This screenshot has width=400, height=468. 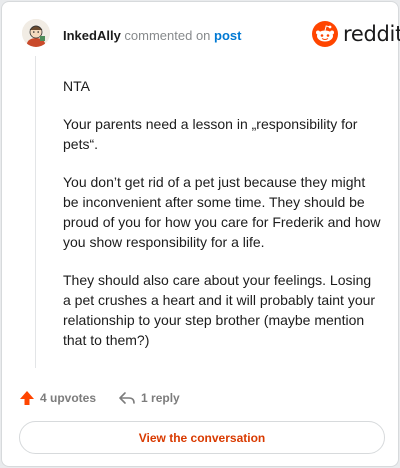 What do you see at coordinates (227, 35) in the screenshot?
I see `post-link: post` at bounding box center [227, 35].